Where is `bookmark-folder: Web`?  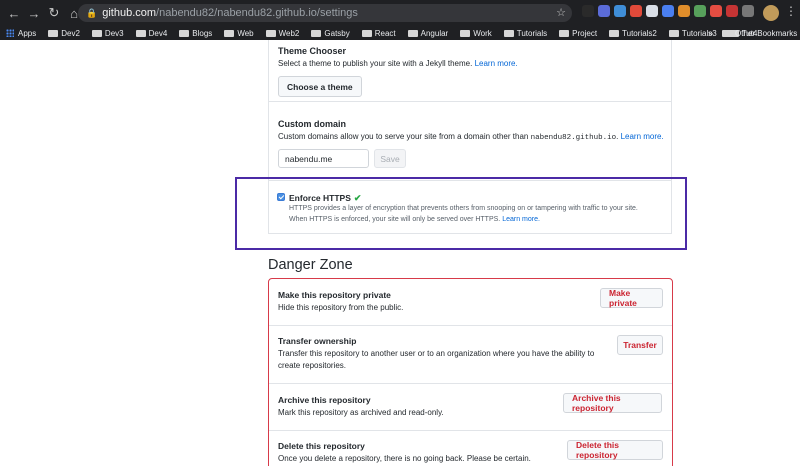
bookmark-folder: Web is located at coordinates (239, 33).